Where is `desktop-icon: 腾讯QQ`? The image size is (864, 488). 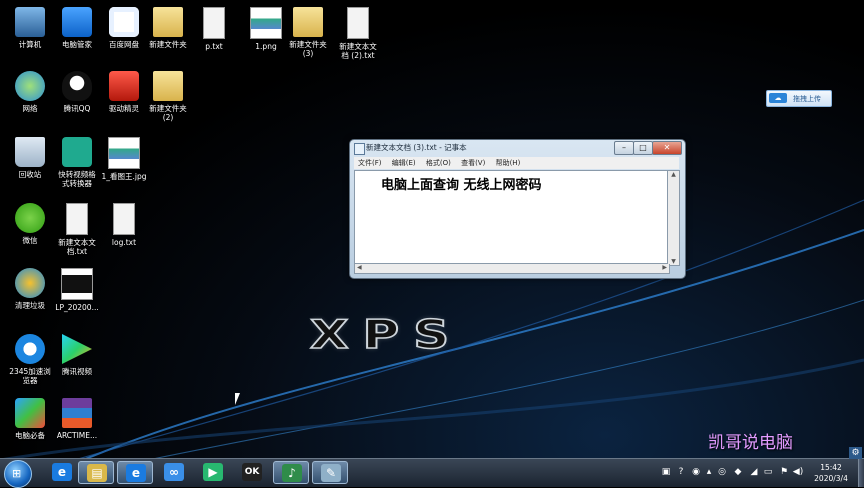
desktop-icon: 腾讯QQ is located at coordinates (77, 92).